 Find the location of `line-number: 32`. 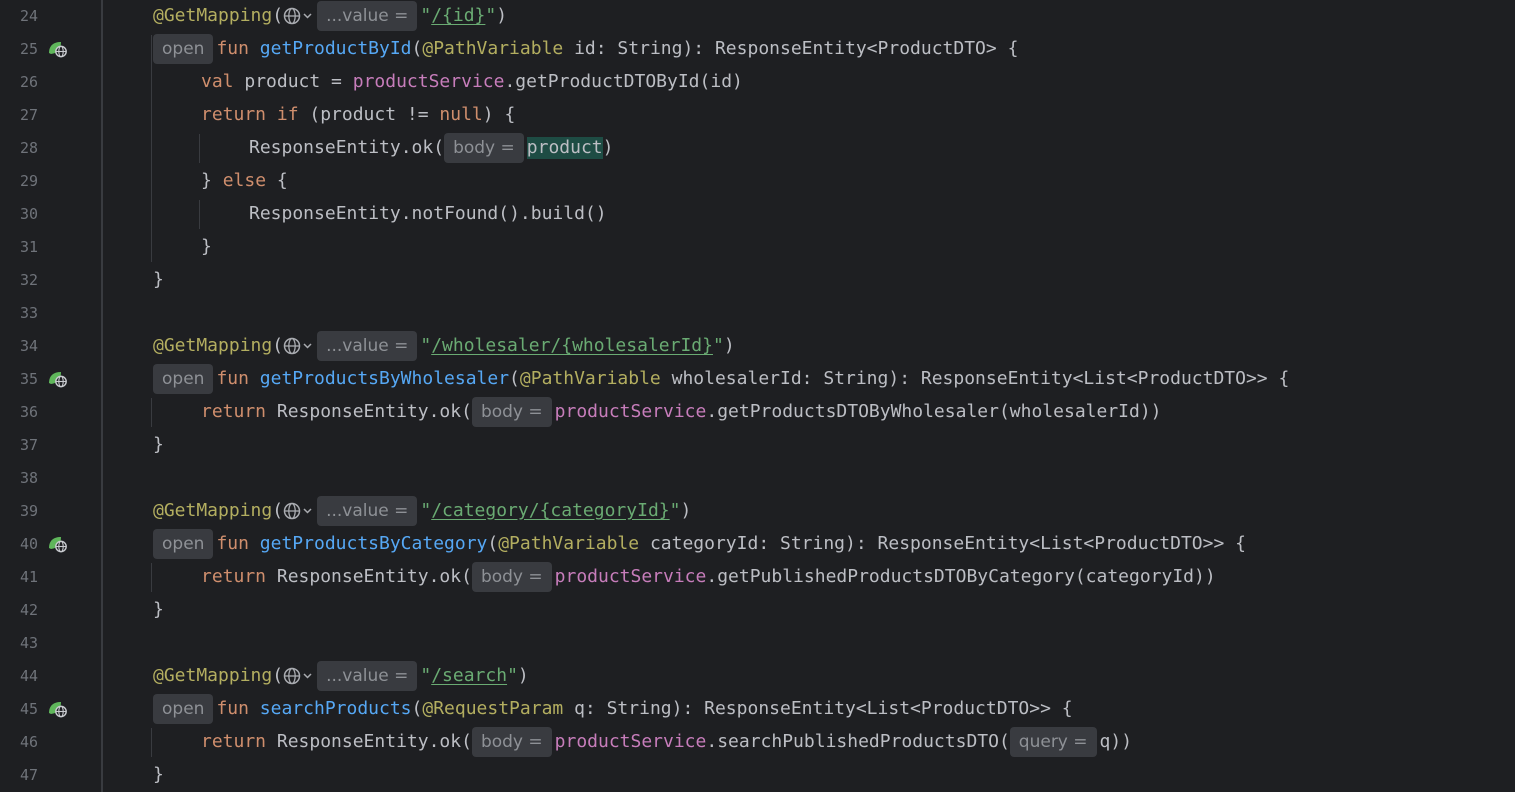

line-number: 32 is located at coordinates (19, 280).